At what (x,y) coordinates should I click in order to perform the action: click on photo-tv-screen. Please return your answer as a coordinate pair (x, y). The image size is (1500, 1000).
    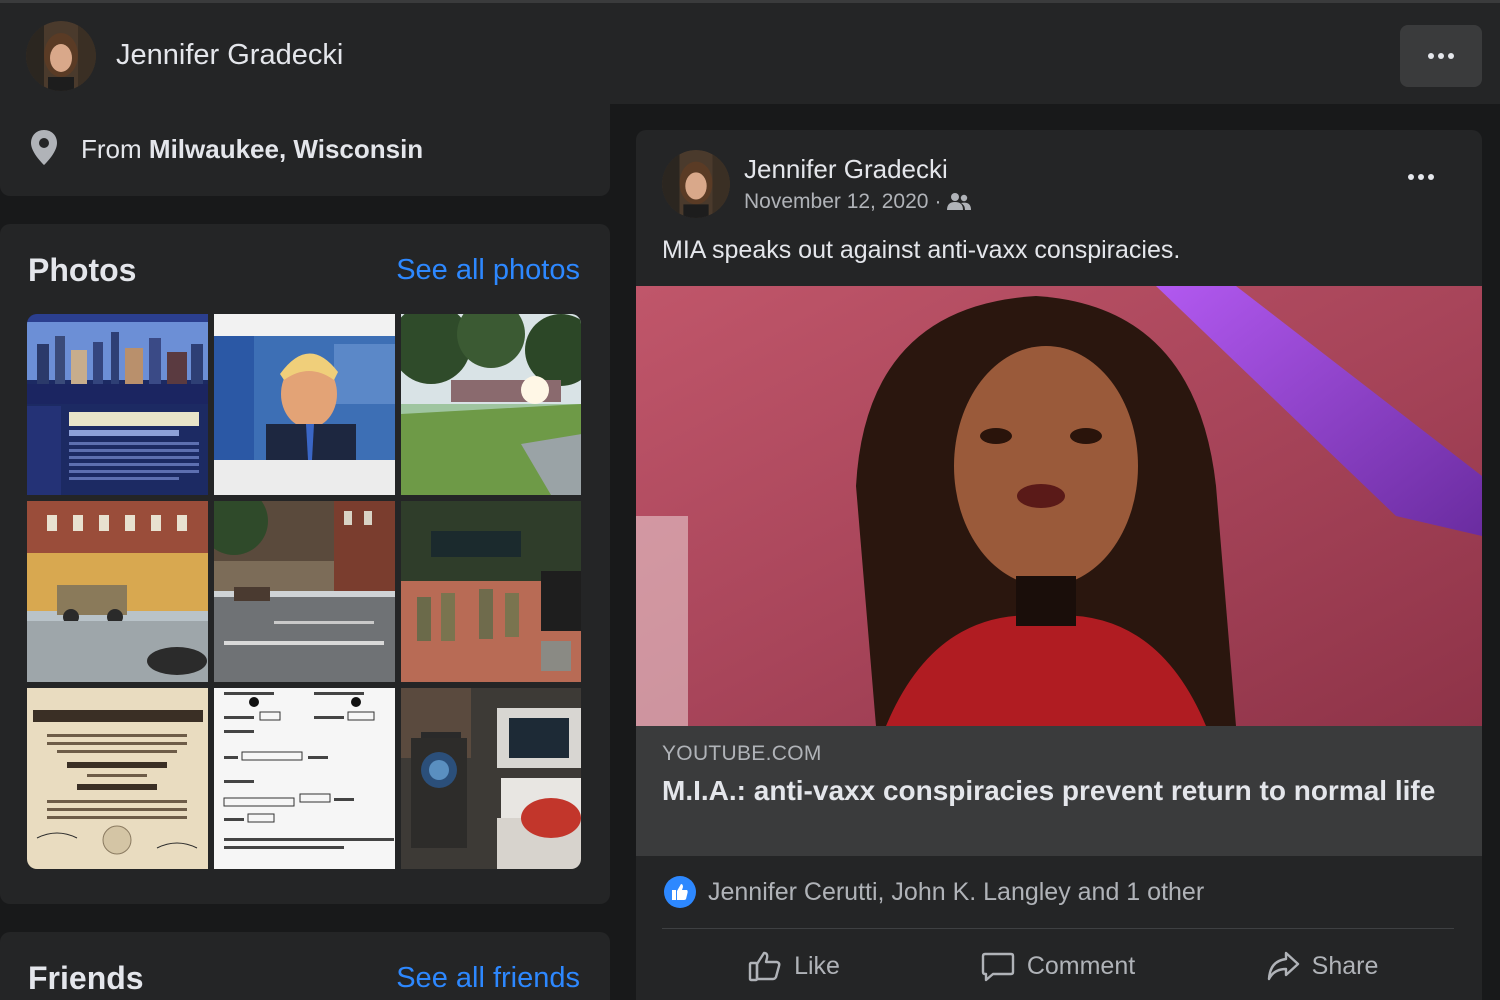
    Looking at the image, I should click on (304, 404).